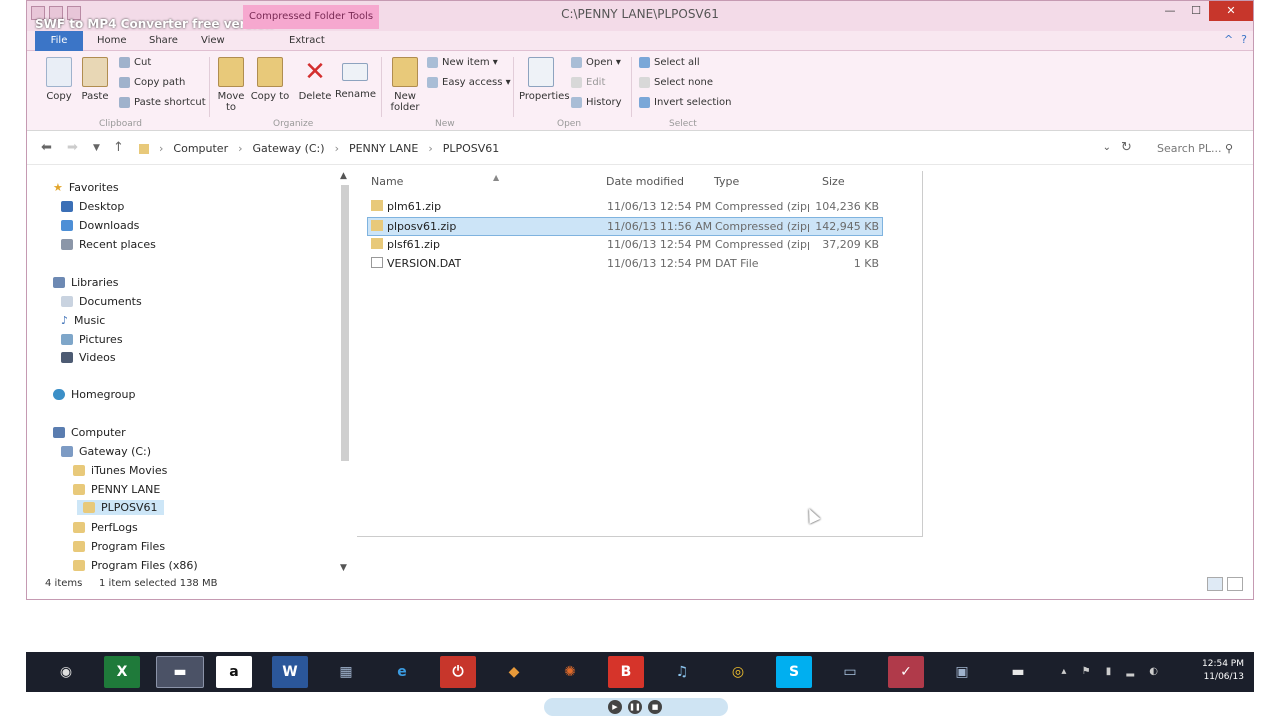  Describe the element at coordinates (1112, 671) in the screenshot. I see `system-tray-icons: ▴ ⚑ ▮ ▂ ◐` at that location.